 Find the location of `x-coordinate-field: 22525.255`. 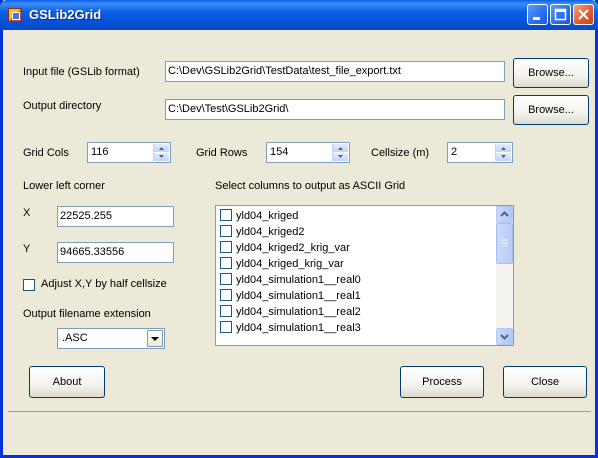

x-coordinate-field: 22525.255 is located at coordinates (115, 216).